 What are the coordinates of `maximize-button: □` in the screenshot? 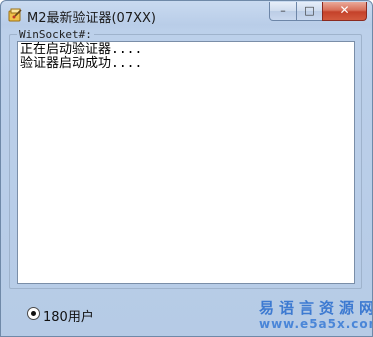 It's located at (309, 11).